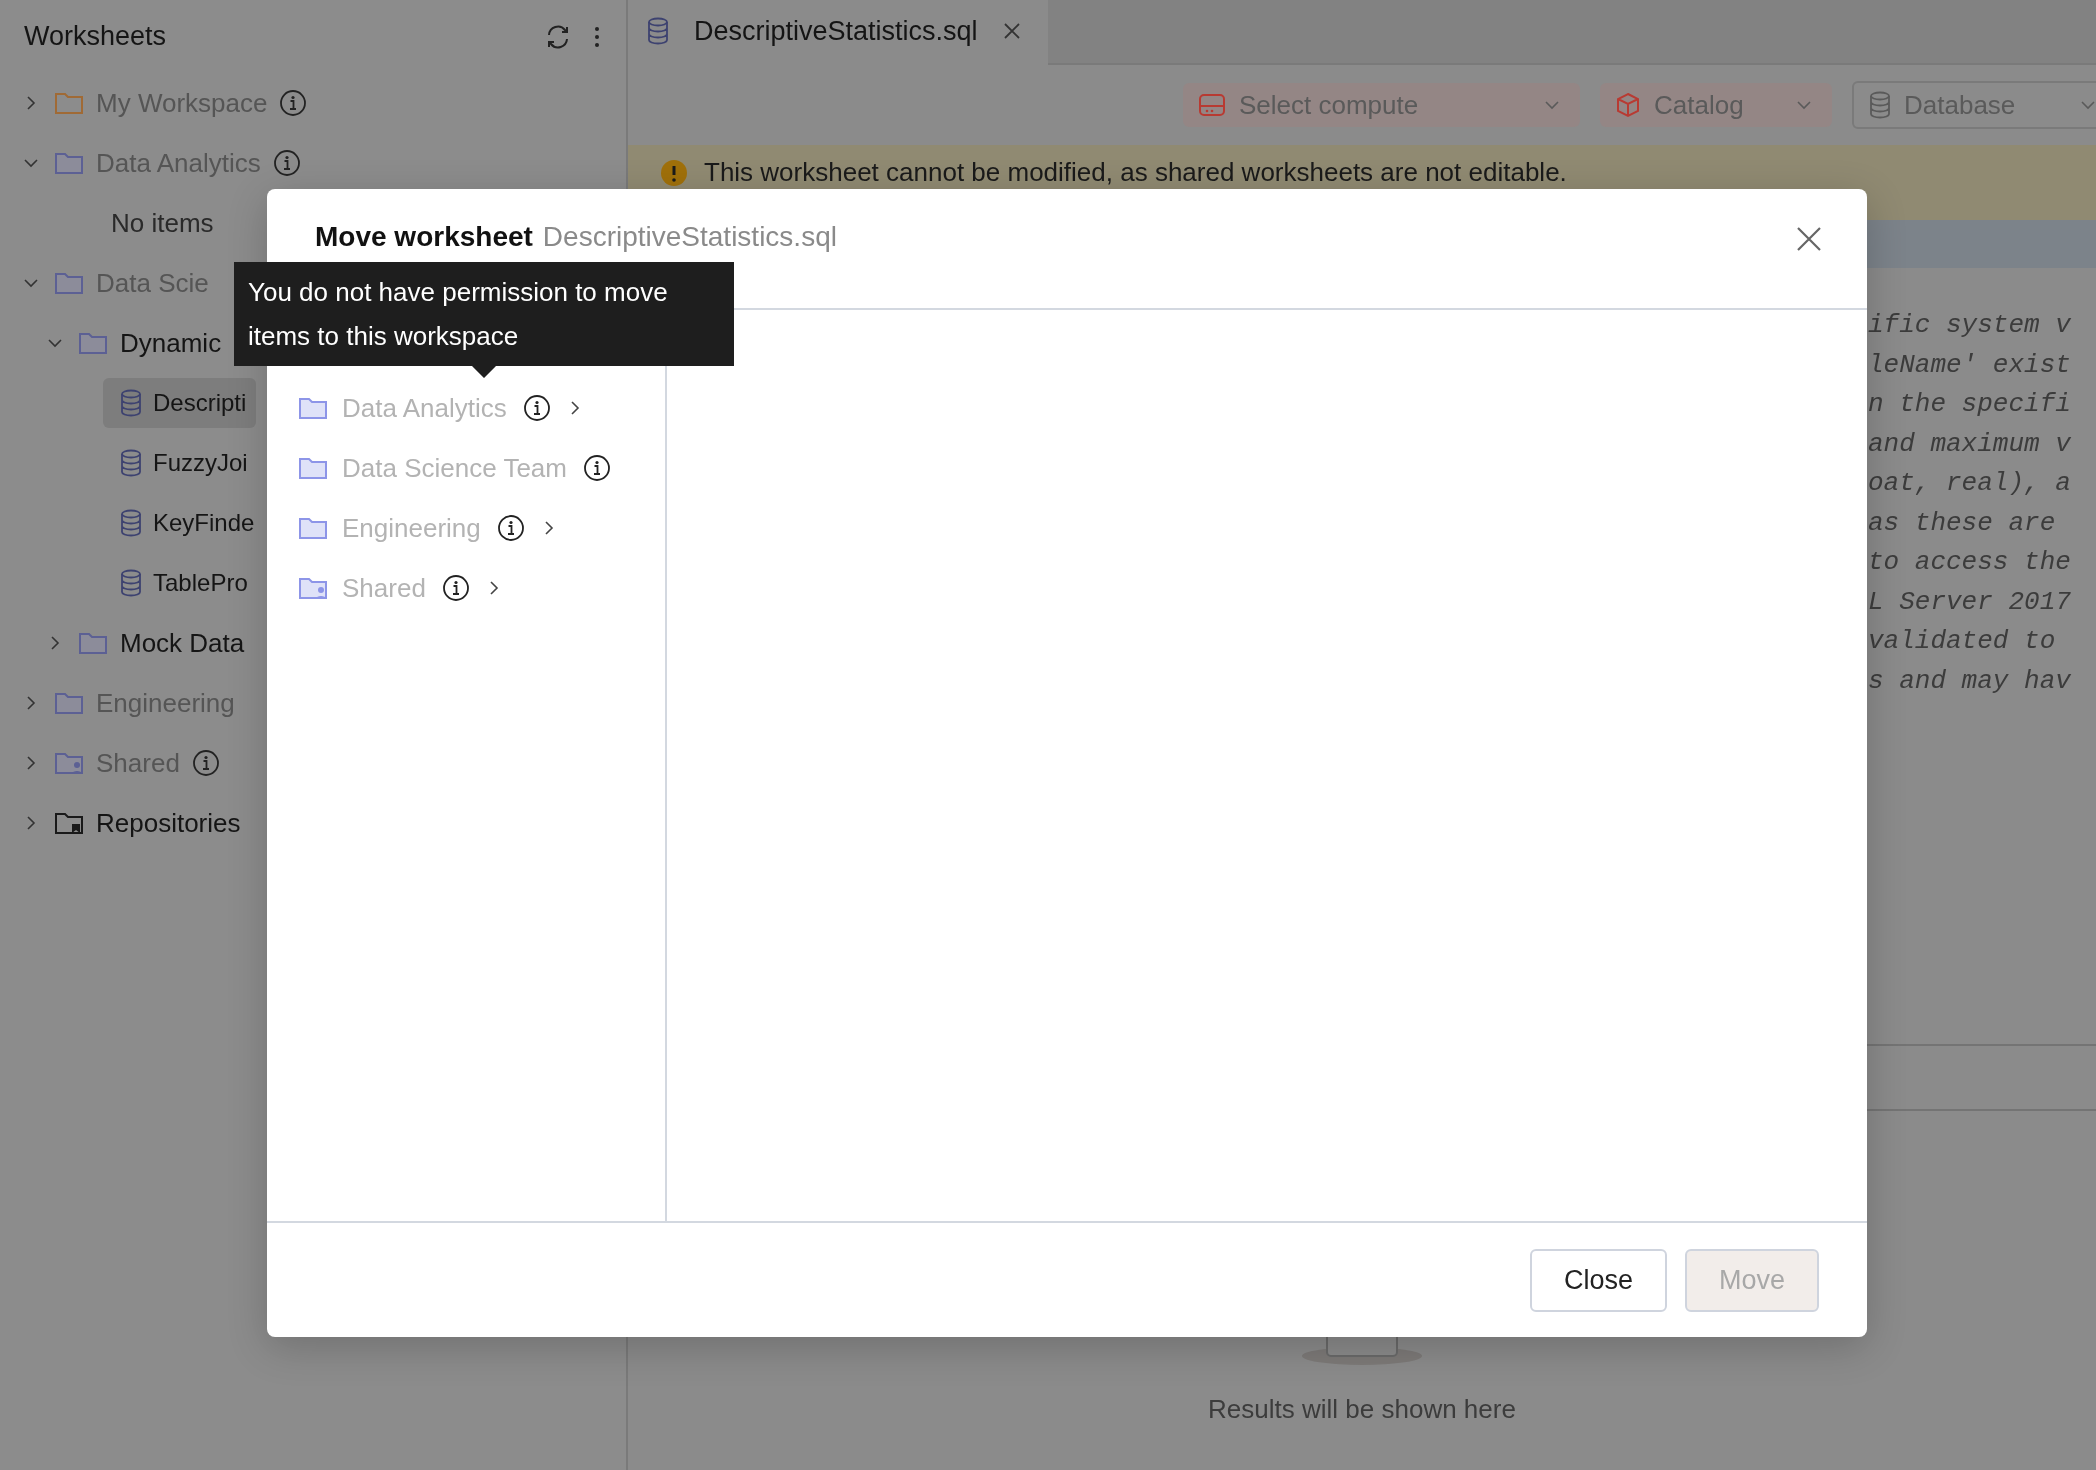  Describe the element at coordinates (1135, 172) in the screenshot. I see `warning-text: This worksheet cannot be modified, as shared worksheets are not editable.` at that location.